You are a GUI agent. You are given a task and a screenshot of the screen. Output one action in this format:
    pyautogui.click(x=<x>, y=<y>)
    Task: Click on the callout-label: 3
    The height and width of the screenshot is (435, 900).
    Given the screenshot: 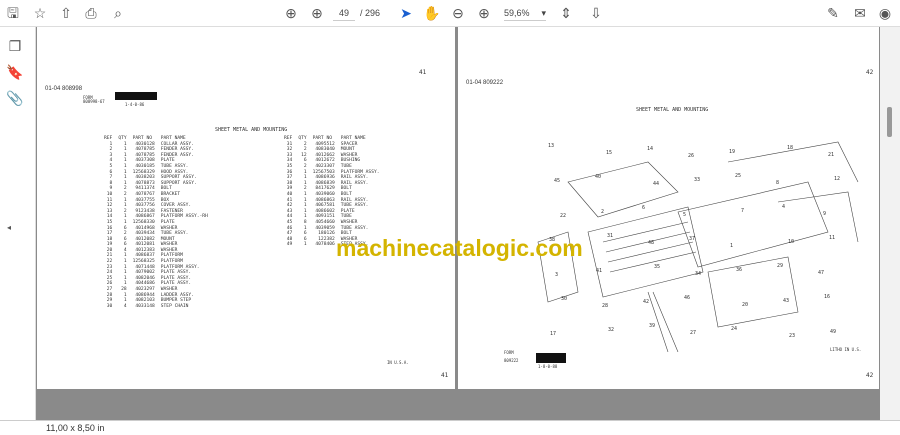 What is the action you would take?
    pyautogui.click(x=556, y=275)
    